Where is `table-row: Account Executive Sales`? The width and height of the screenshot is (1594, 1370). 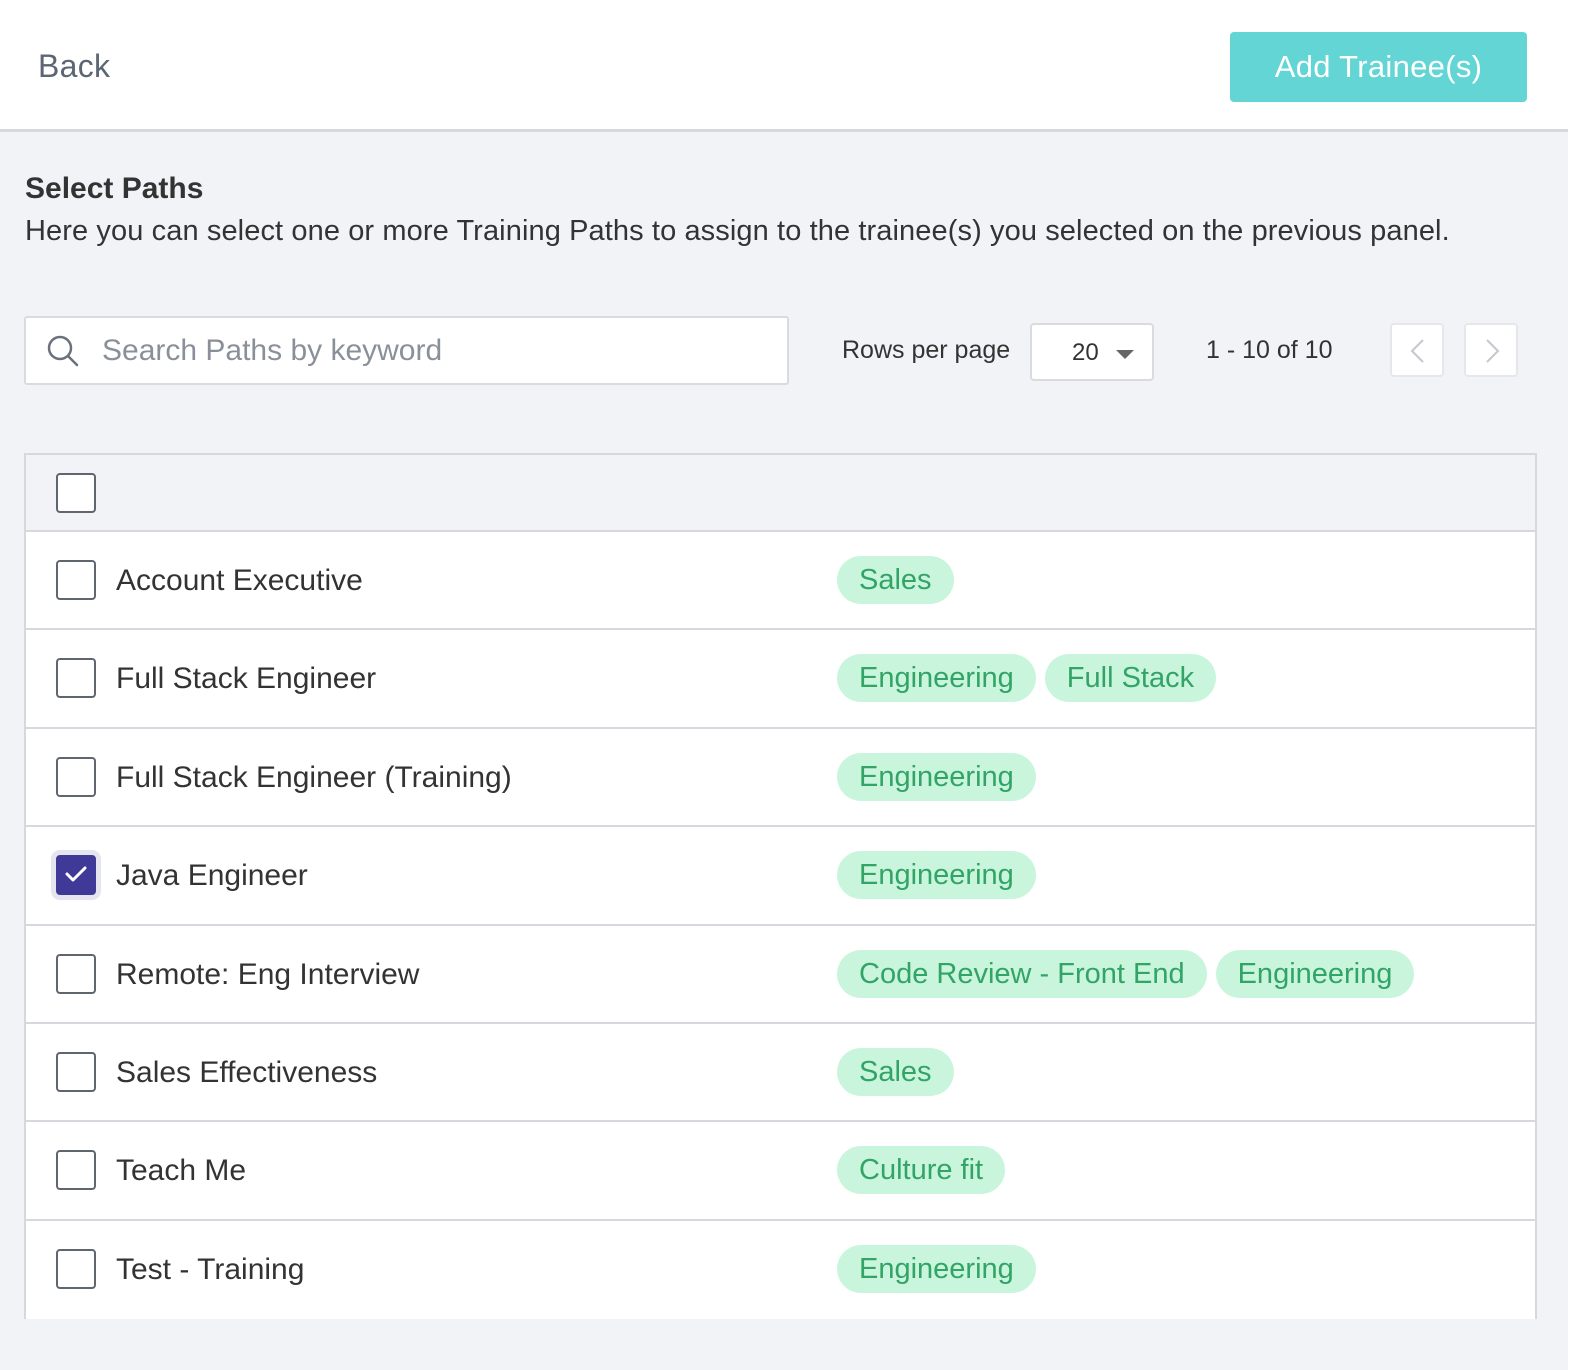
table-row: Account Executive Sales is located at coordinates (780, 581).